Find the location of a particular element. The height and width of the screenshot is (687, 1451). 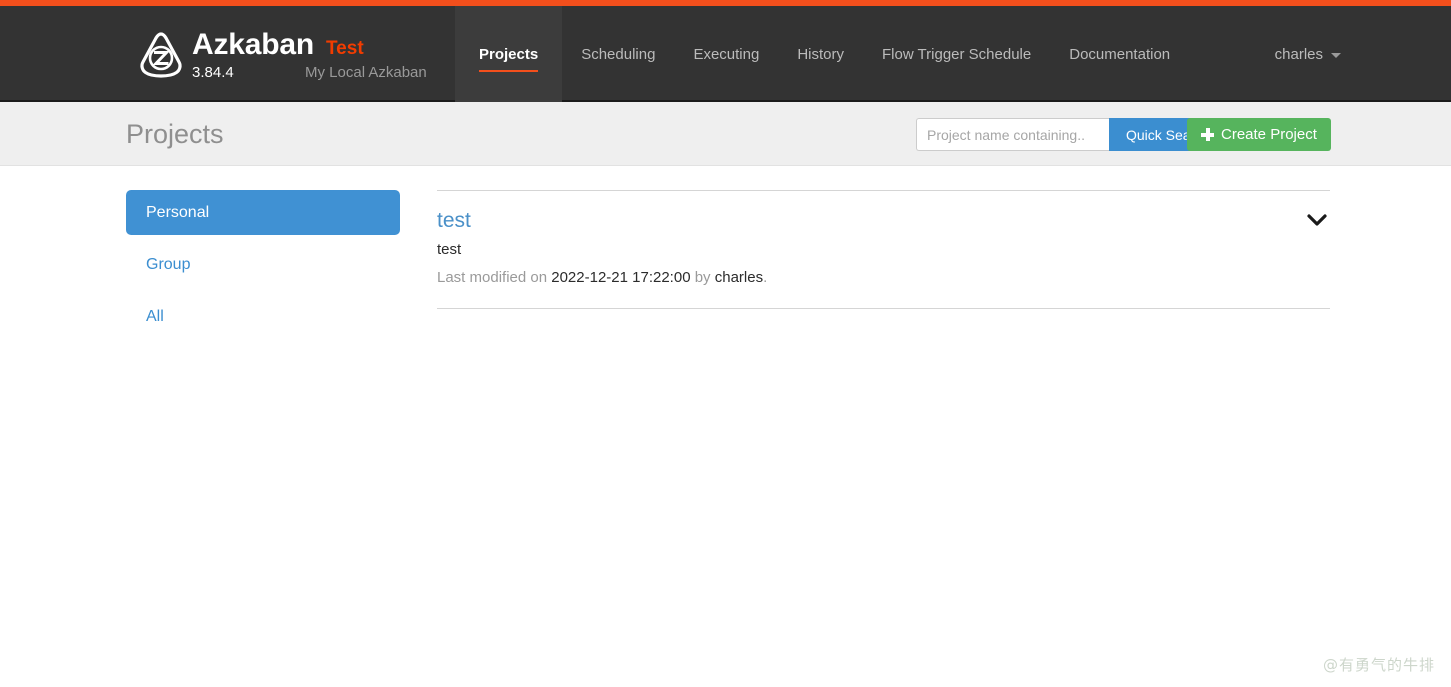

nav-item-executing: Executing is located at coordinates (726, 54).